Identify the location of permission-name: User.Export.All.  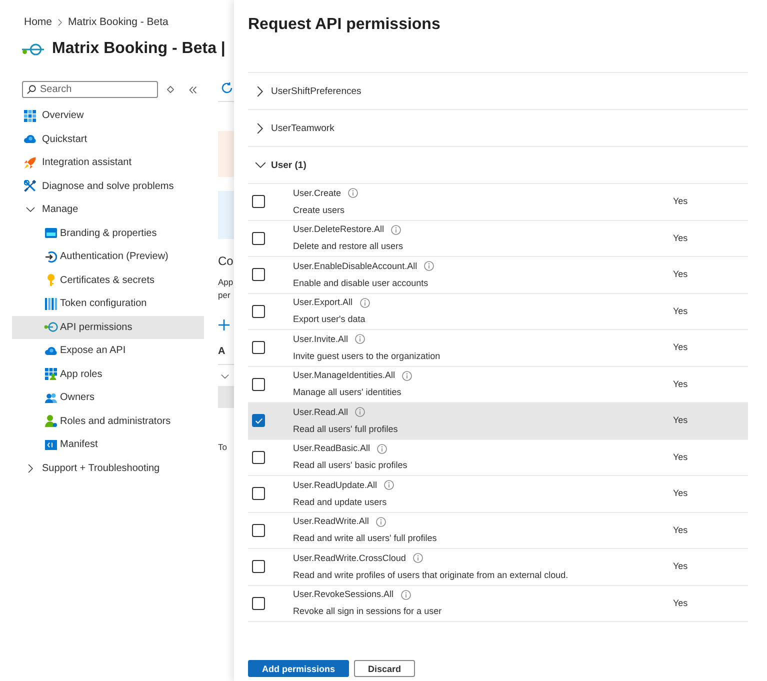
(323, 303).